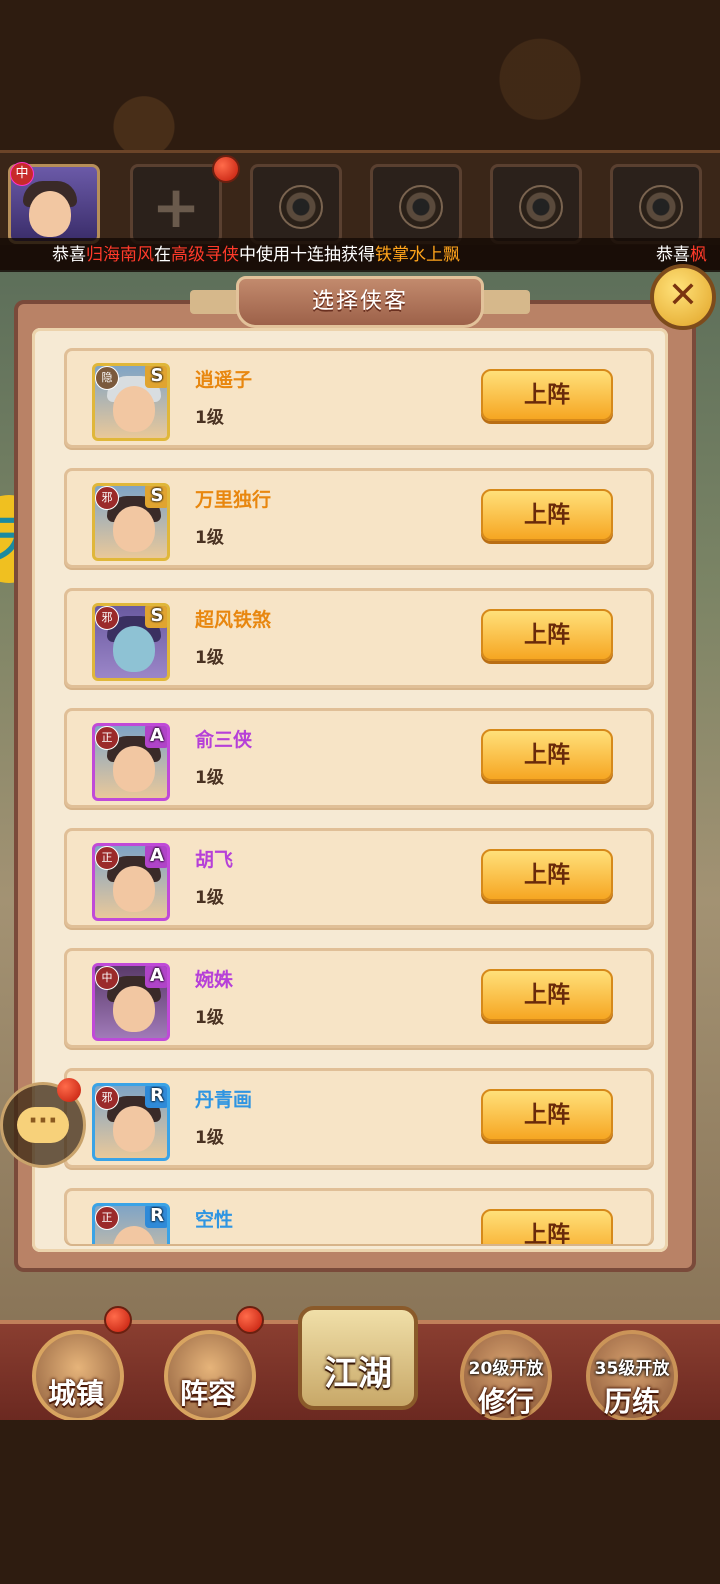 The image size is (720, 1584). I want to click on nav-train-label: 历练, so click(631, 1401).